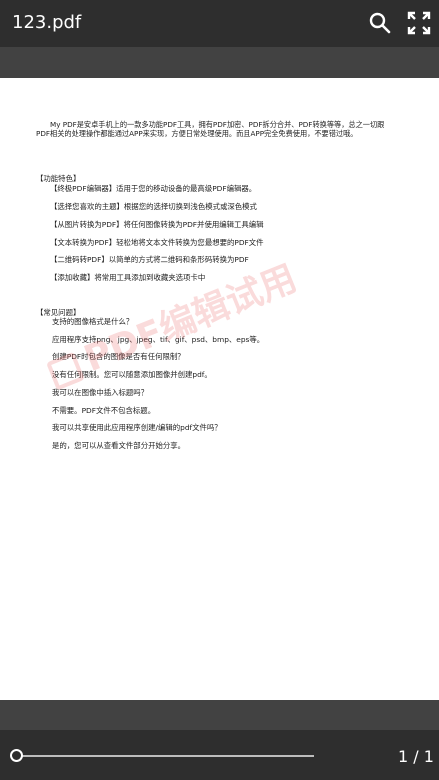  Describe the element at coordinates (153, 206) in the screenshot. I see `feature-item: 【选择您喜欢的主题】根据您的选择切换到浅色模式或深色模式` at that location.